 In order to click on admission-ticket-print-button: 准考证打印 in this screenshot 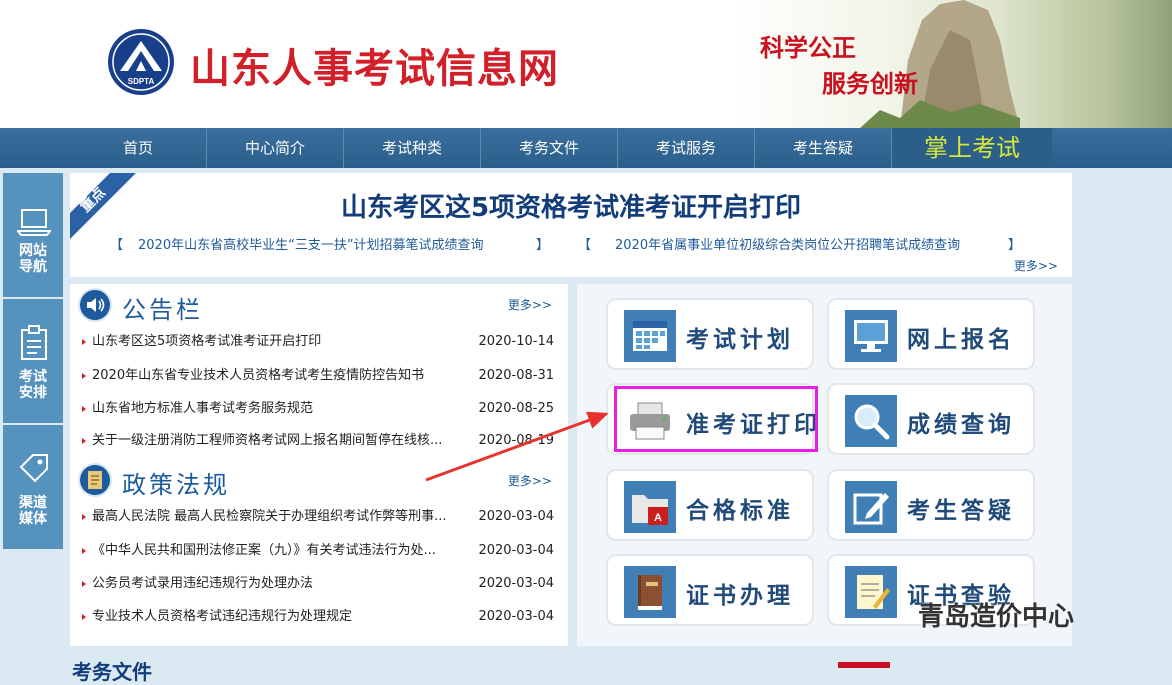, I will do `click(711, 419)`.